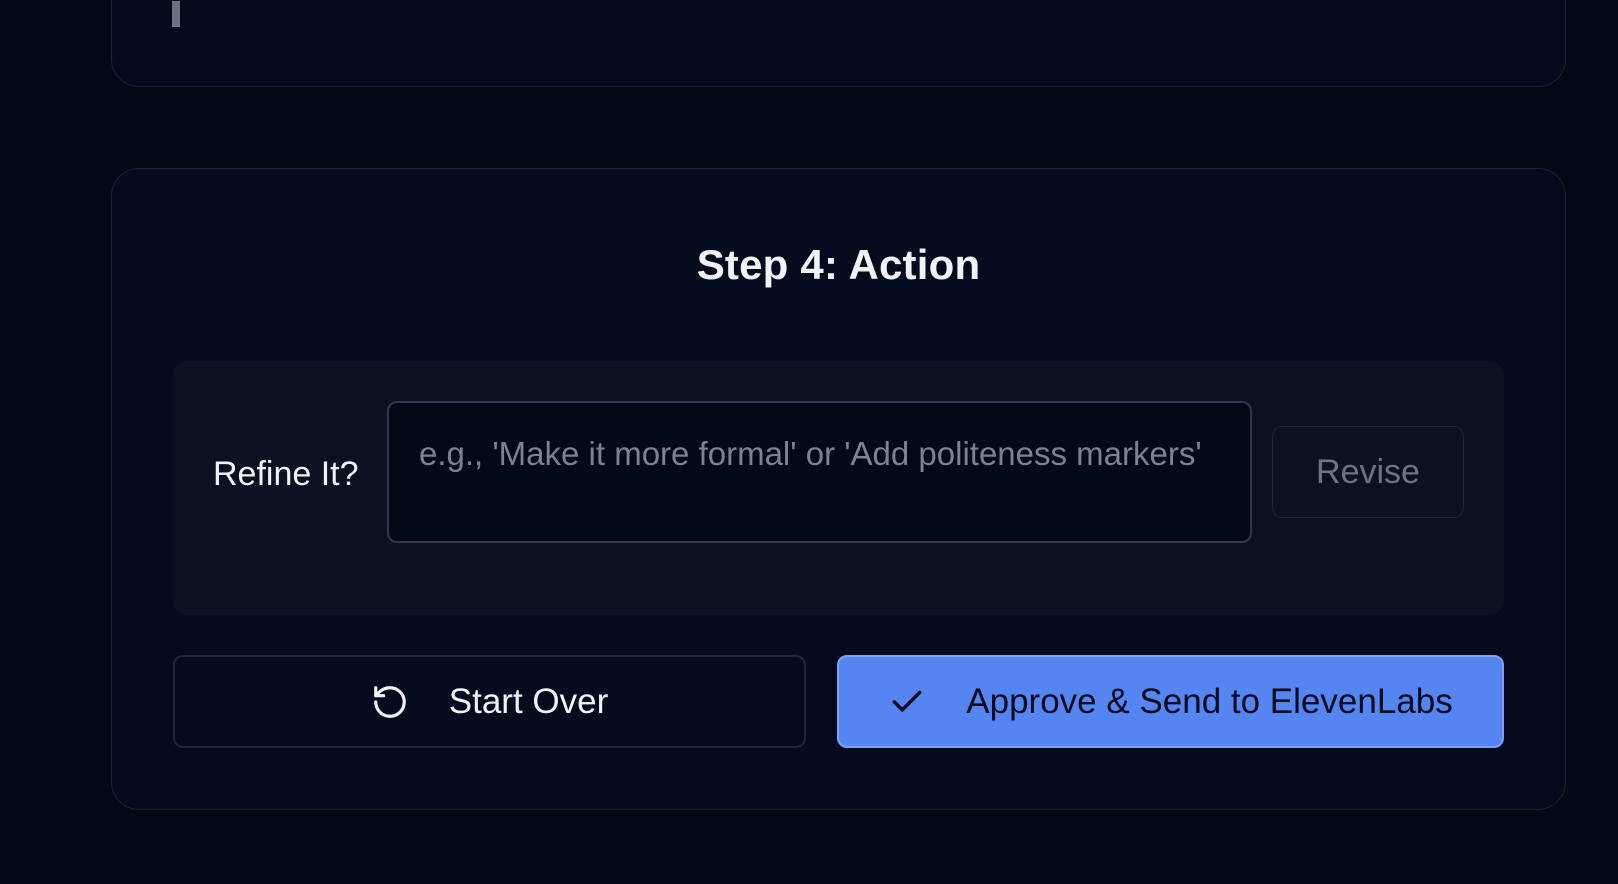  Describe the element at coordinates (819, 472) in the screenshot. I see `refine-input` at that location.